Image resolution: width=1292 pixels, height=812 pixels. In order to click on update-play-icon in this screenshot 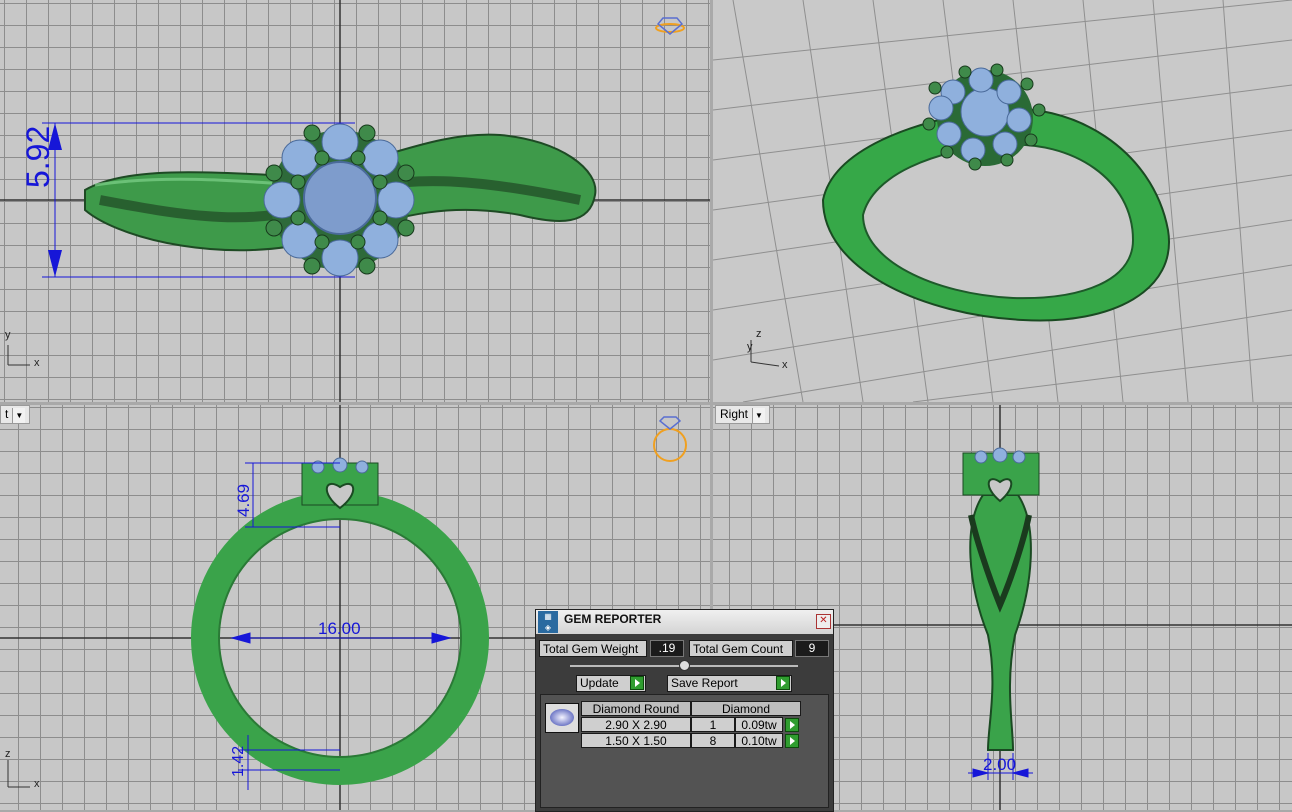, I will do `click(637, 683)`.